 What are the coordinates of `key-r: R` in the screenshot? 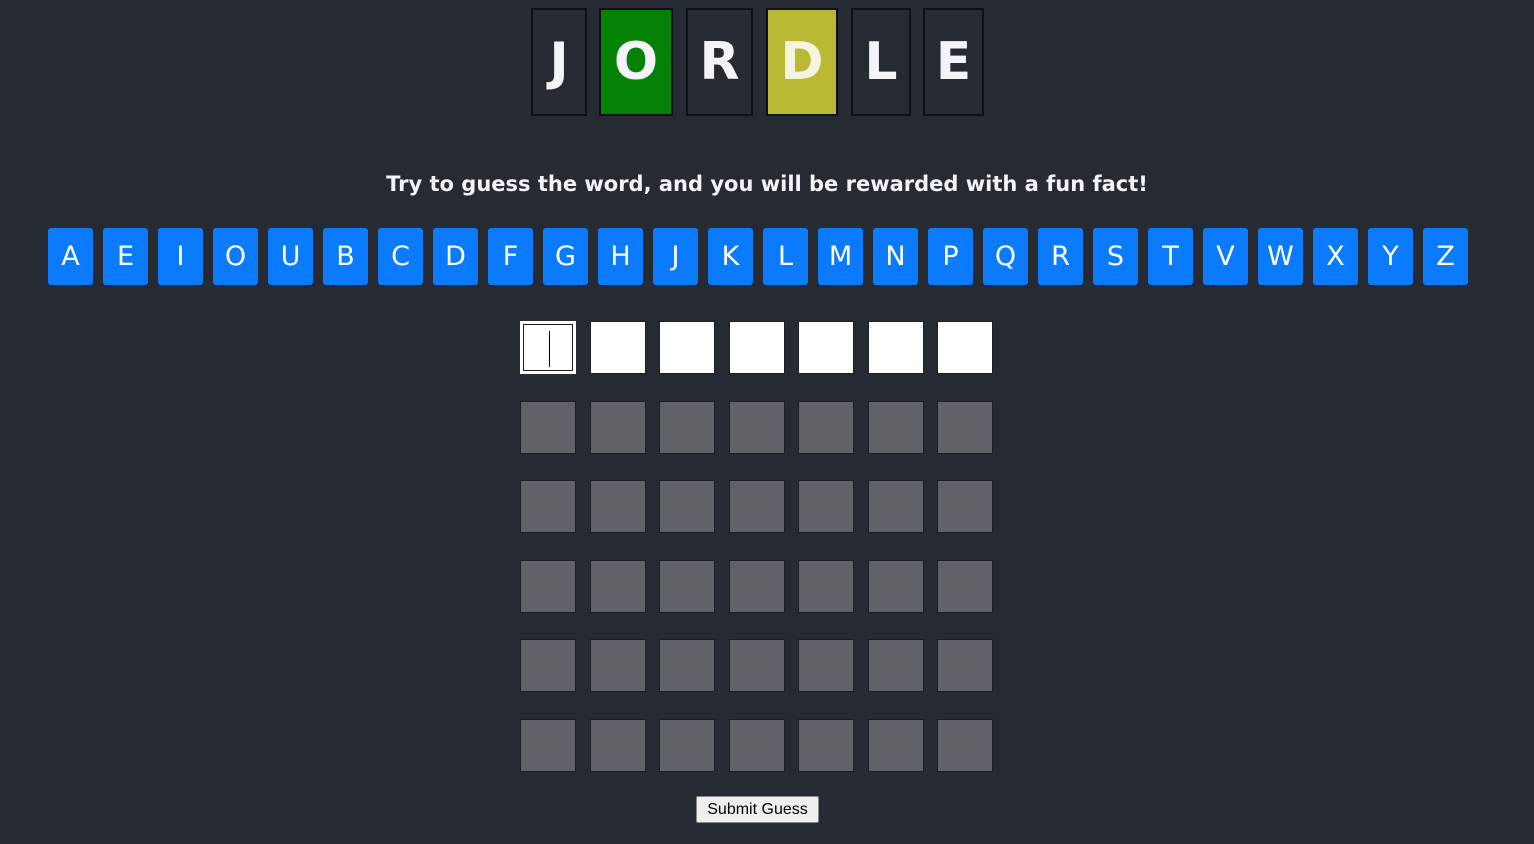 It's located at (1060, 256).